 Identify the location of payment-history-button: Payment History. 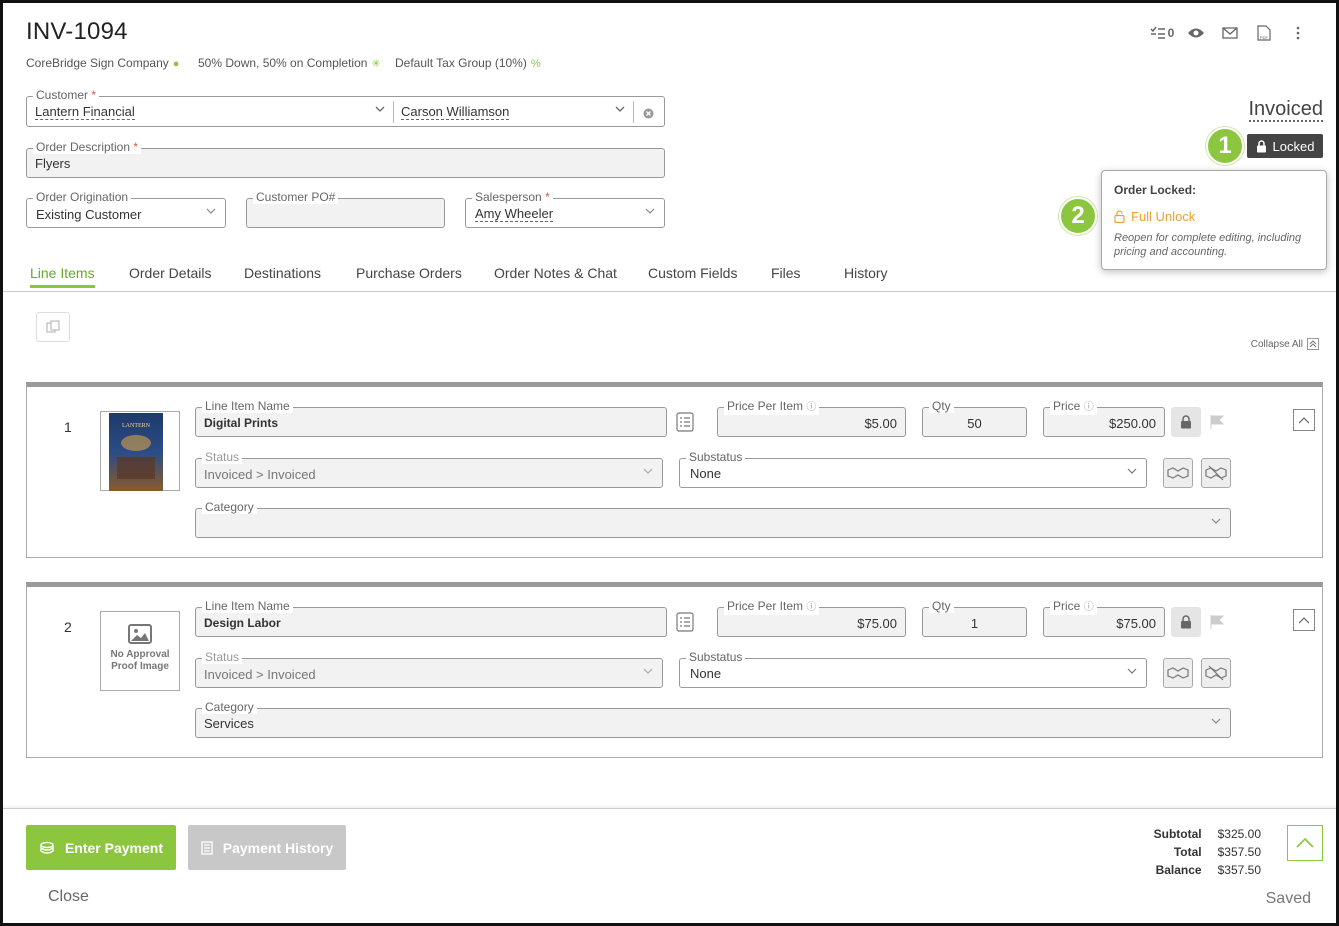
(267, 847).